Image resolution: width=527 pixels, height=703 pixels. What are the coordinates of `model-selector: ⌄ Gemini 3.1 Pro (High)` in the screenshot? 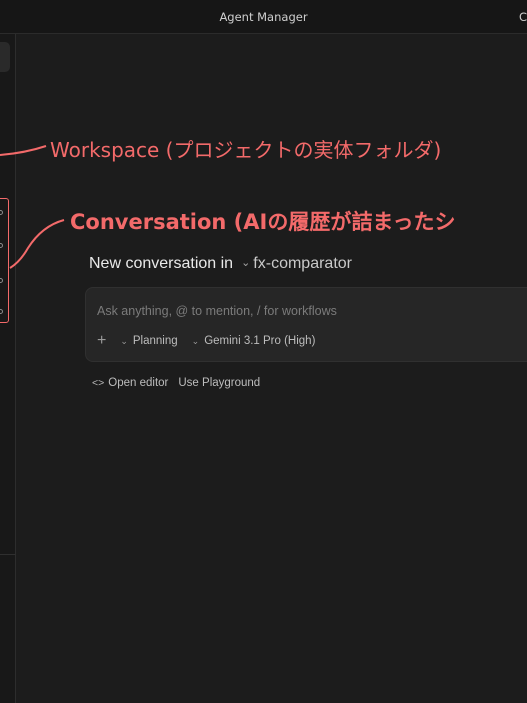 It's located at (254, 341).